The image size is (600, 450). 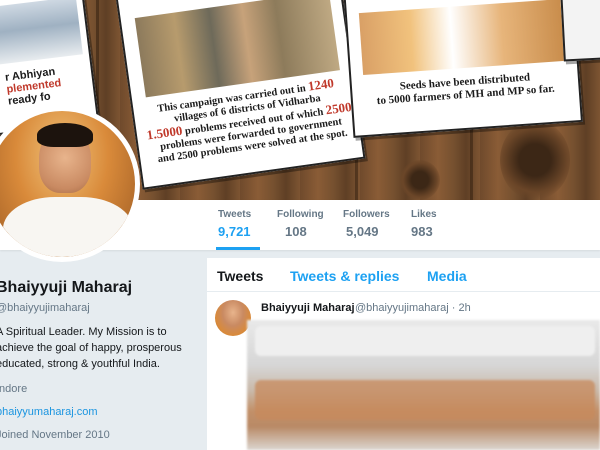 I want to click on stat-value: 108, so click(x=296, y=231).